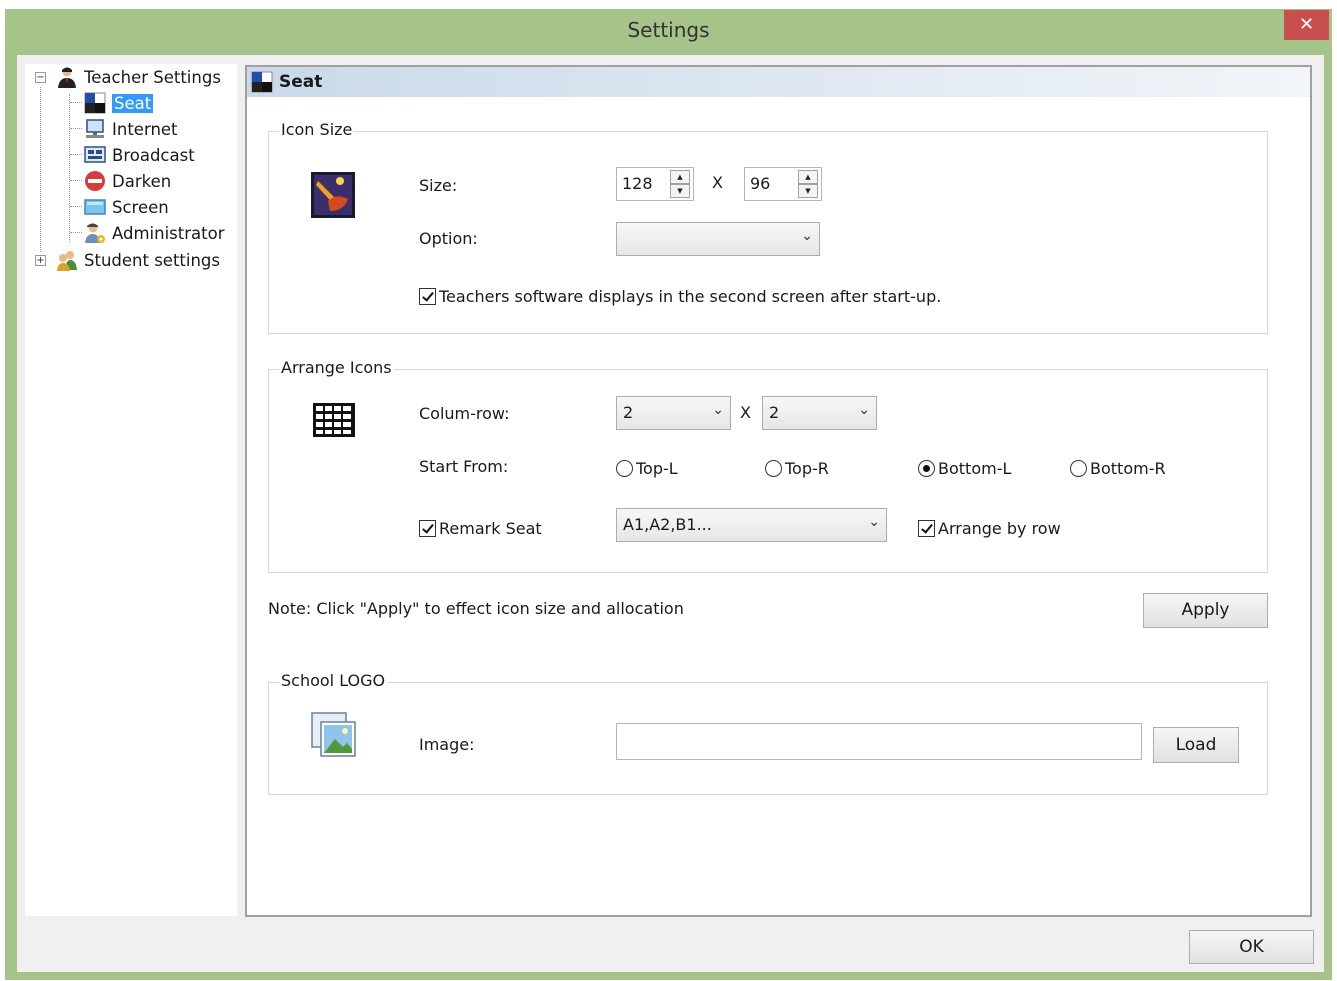 The width and height of the screenshot is (1337, 981). I want to click on apply-button: Apply, so click(1205, 610).